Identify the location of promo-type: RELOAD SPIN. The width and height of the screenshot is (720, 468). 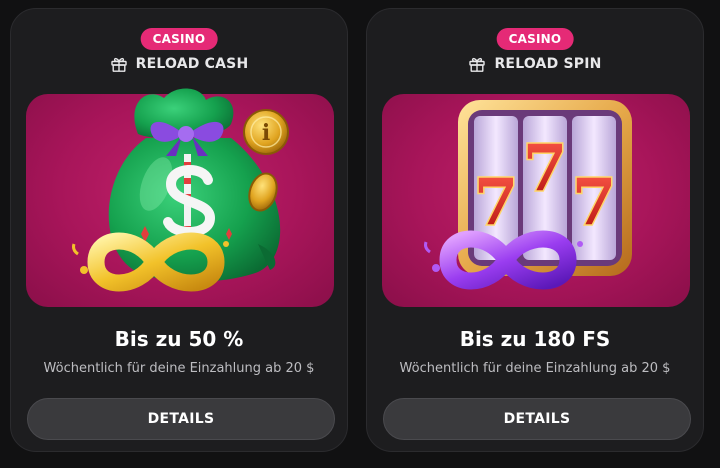
(535, 64).